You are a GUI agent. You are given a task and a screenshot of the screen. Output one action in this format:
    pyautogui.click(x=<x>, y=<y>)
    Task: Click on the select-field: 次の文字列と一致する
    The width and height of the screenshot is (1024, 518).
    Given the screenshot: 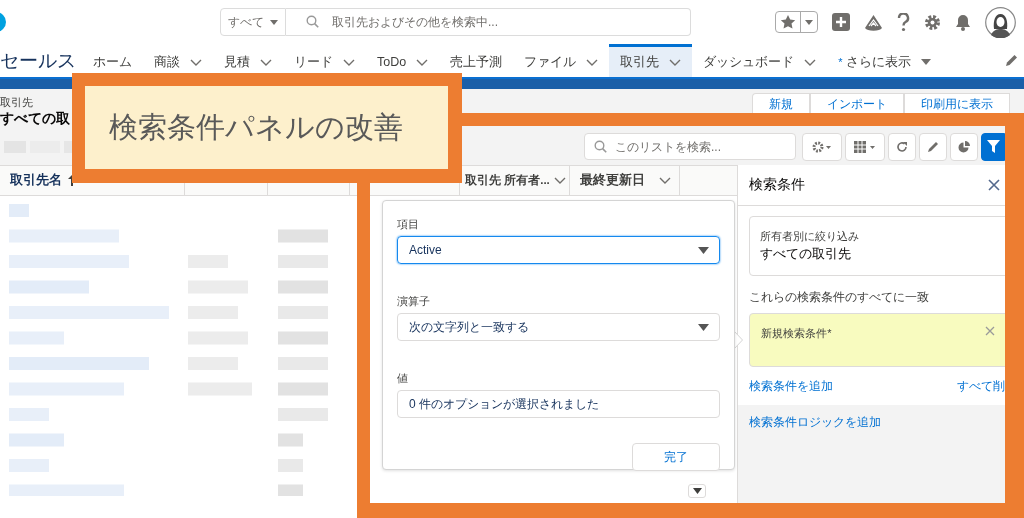 What is the action you would take?
    pyautogui.click(x=558, y=327)
    